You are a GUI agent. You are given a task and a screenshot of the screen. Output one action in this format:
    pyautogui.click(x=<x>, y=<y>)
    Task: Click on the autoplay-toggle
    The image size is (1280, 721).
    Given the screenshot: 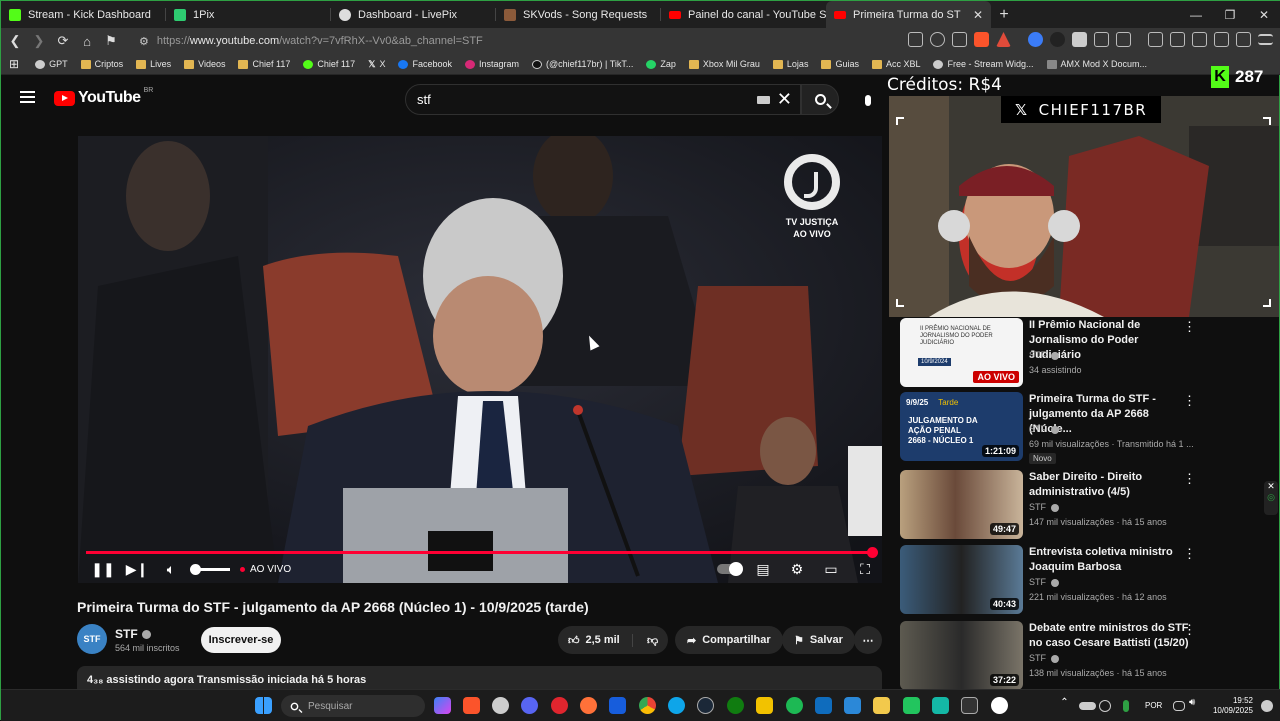 What is the action you would take?
    pyautogui.click(x=729, y=569)
    